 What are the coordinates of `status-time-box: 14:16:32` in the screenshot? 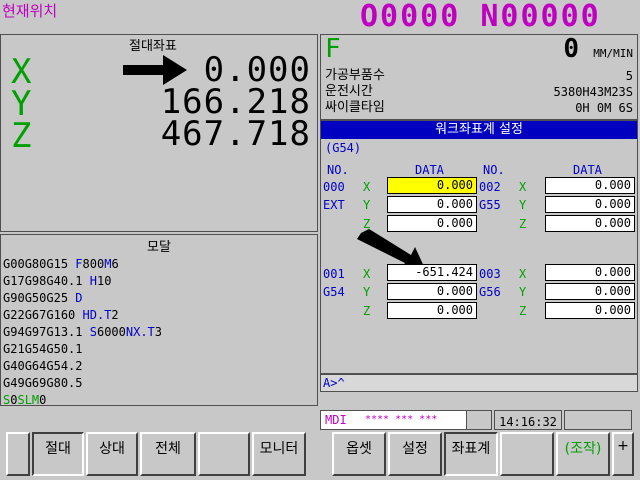 It's located at (528, 420).